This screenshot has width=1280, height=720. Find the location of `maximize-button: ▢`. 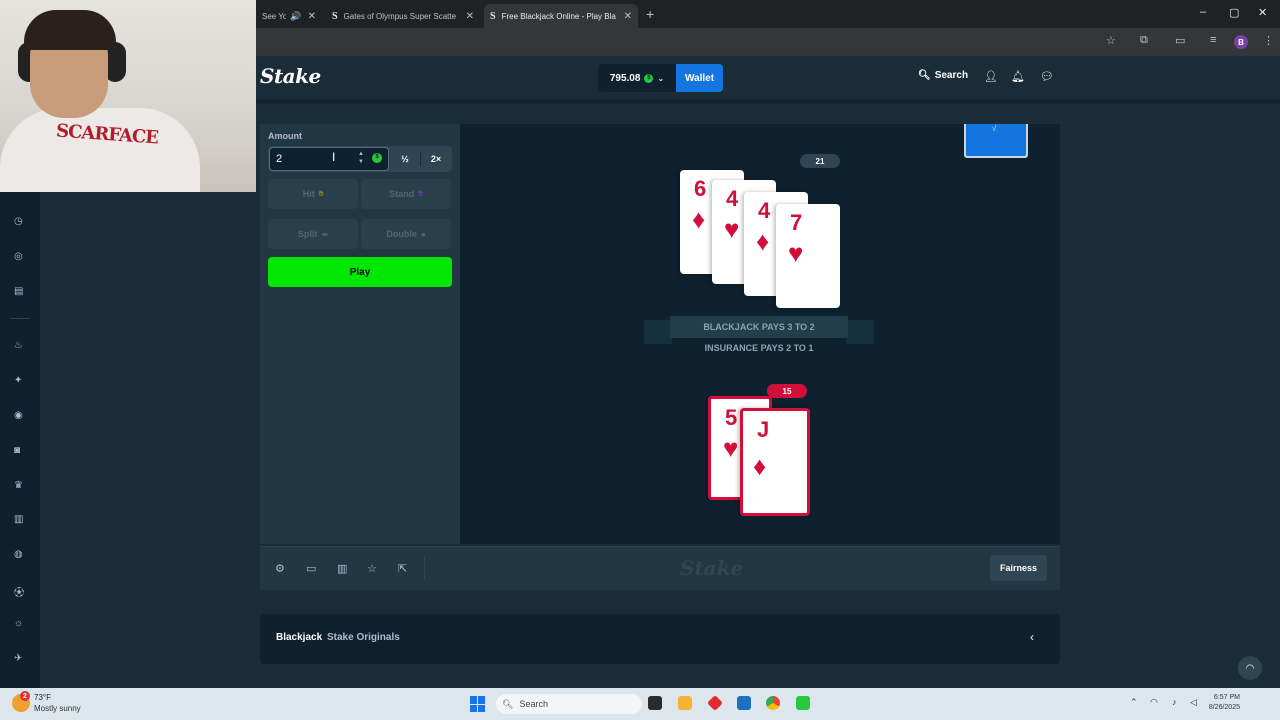

maximize-button: ▢ is located at coordinates (1234, 12).